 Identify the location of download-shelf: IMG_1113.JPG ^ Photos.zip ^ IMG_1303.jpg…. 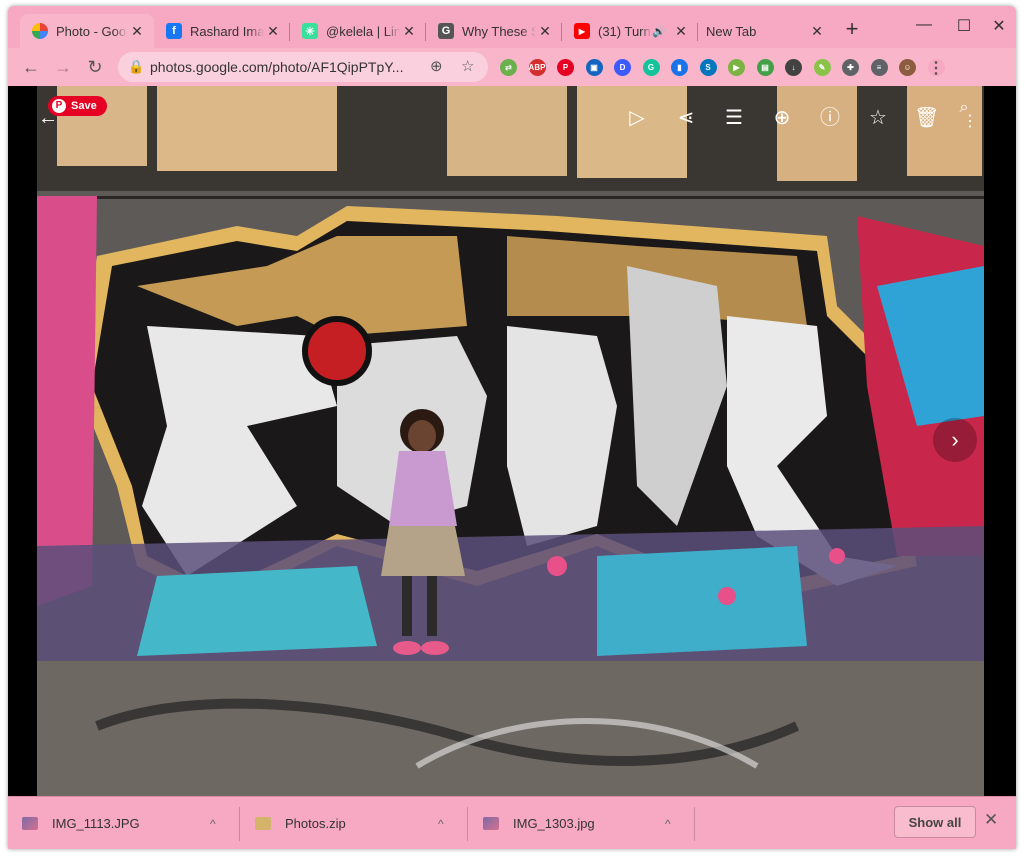
(512, 822).